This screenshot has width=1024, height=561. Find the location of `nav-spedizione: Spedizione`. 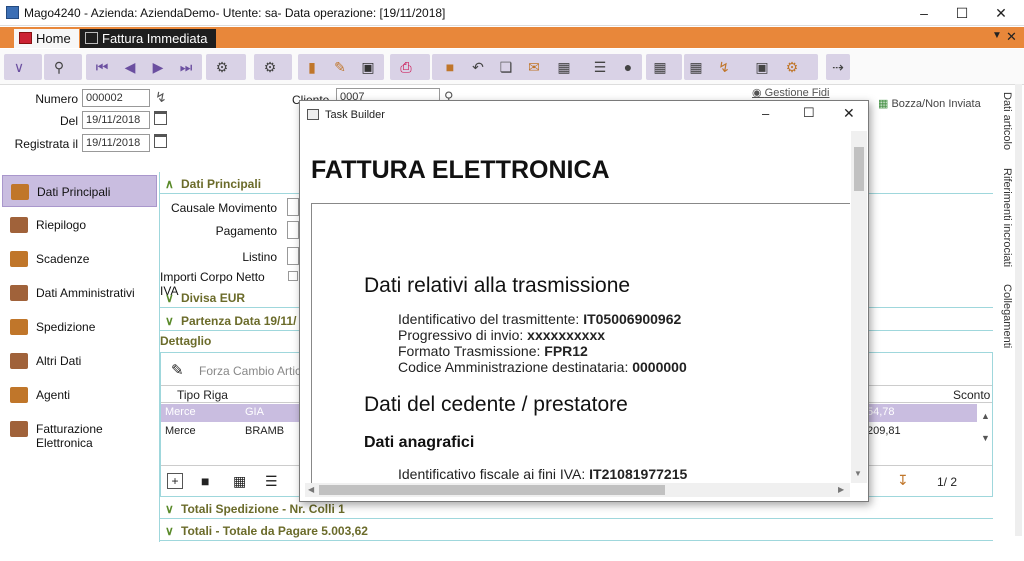

nav-spedizione: Spedizione is located at coordinates (79, 327).